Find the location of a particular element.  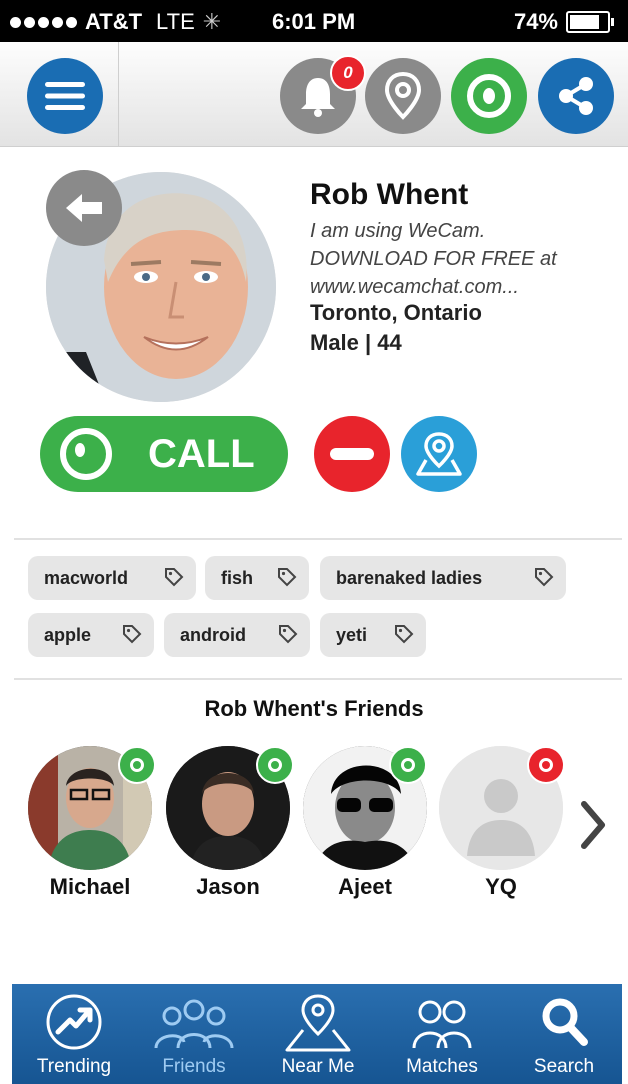

tag-label: android is located at coordinates (213, 634).